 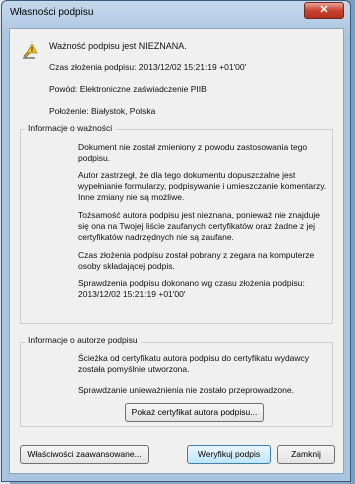 What do you see at coordinates (176, 14) in the screenshot?
I see `title-bar: Własności podpisu ✕` at bounding box center [176, 14].